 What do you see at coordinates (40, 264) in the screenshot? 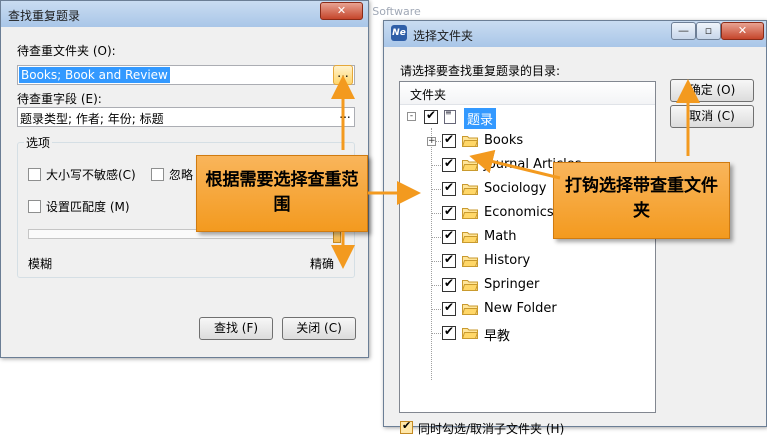
I see `slider-min-label: 模糊` at bounding box center [40, 264].